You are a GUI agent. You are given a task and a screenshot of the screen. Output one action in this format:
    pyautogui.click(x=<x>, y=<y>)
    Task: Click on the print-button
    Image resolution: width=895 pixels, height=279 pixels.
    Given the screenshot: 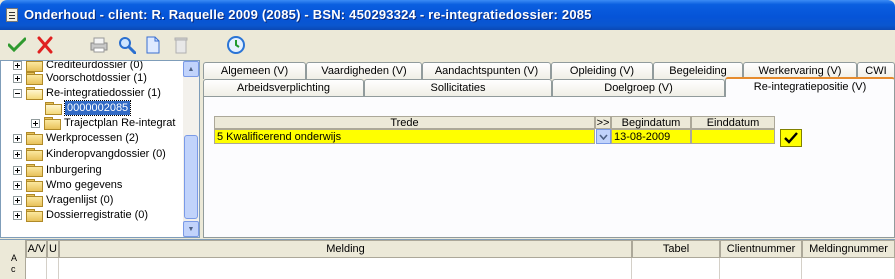 What is the action you would take?
    pyautogui.click(x=99, y=45)
    